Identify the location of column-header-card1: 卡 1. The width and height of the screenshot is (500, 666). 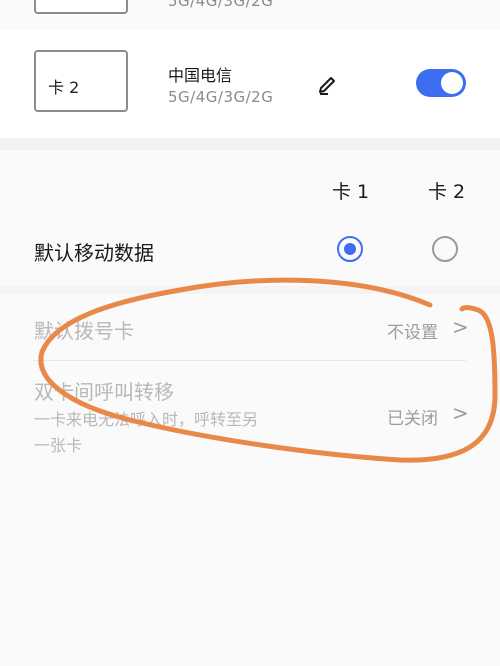
(351, 192).